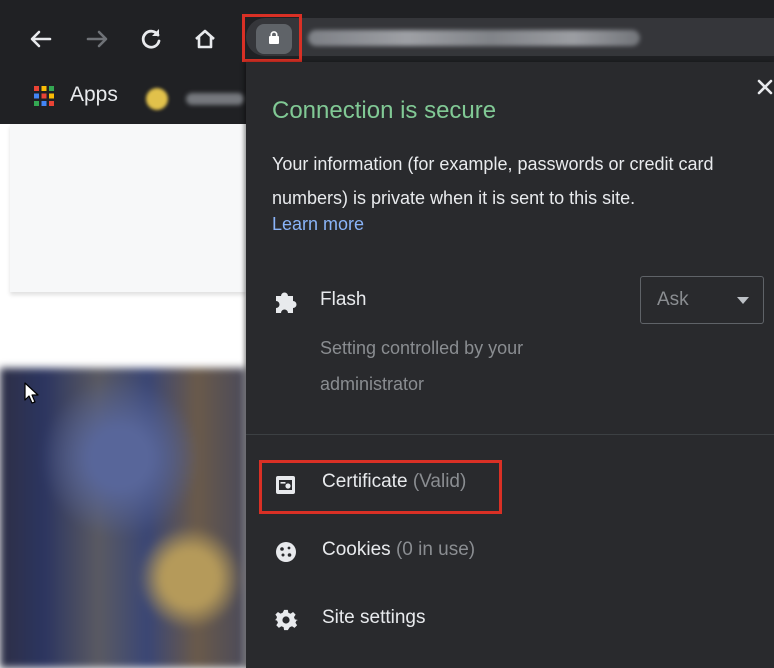  I want to click on connection-status-title: Connection is secure, so click(384, 110).